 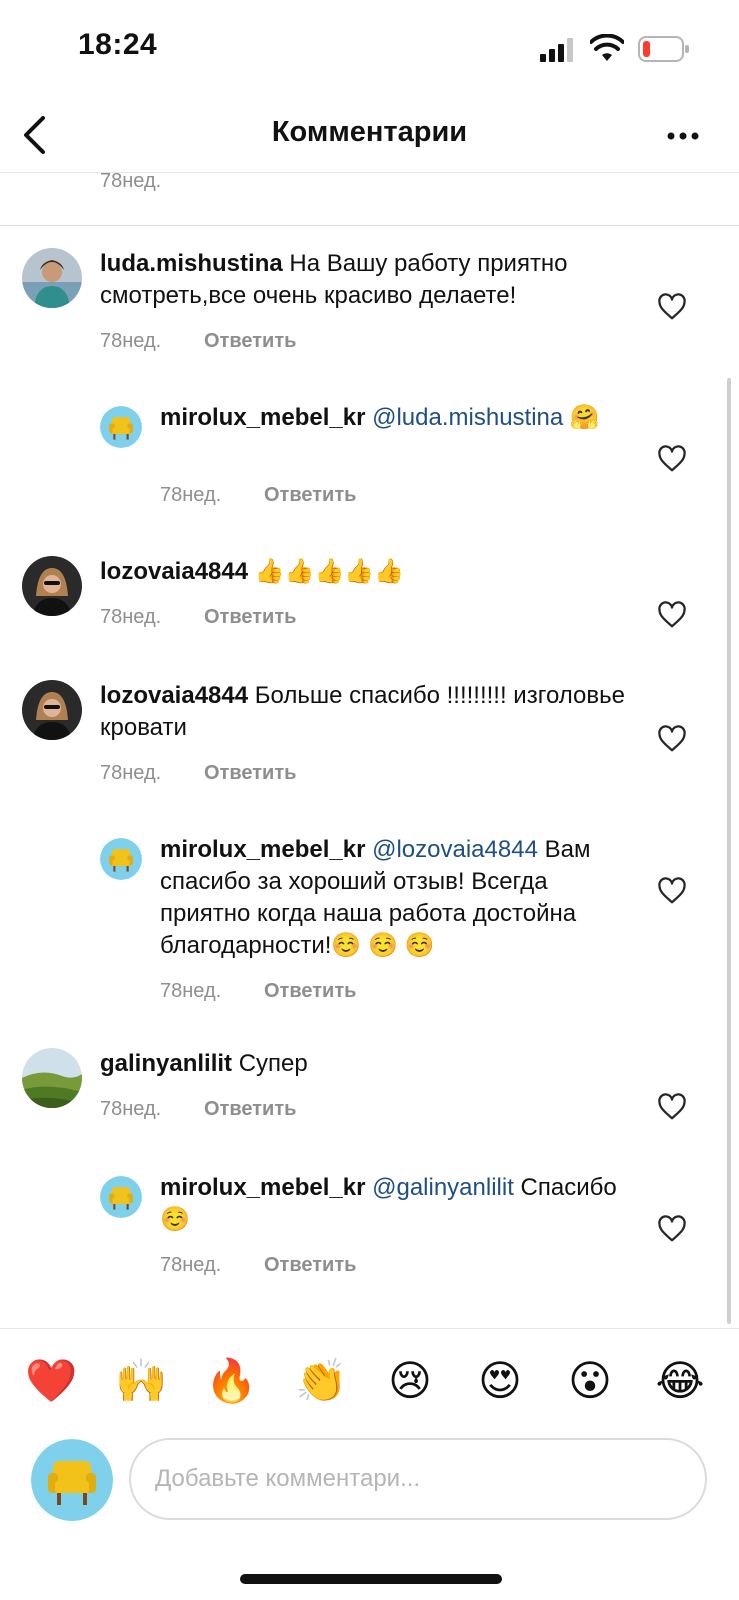 I want to click on divider, so click(x=369, y=1328).